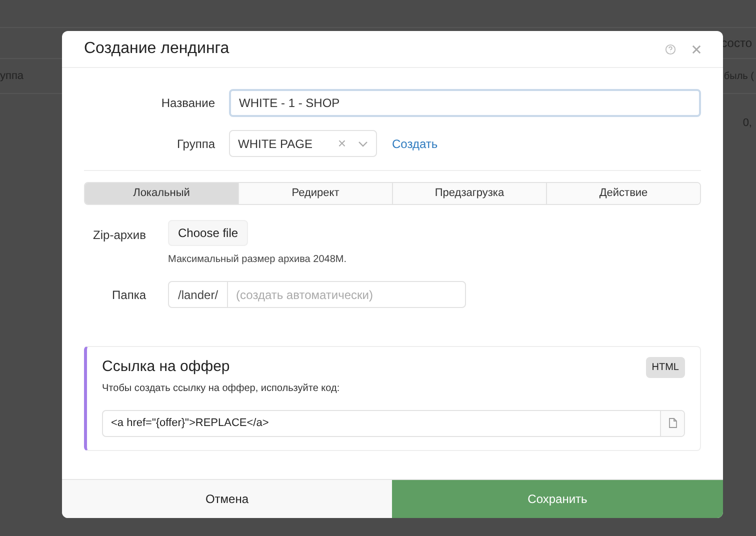 The image size is (756, 536). Describe the element at coordinates (190, 423) in the screenshot. I see `code-text: <a href="{offer}">REPLACE</a>` at that location.